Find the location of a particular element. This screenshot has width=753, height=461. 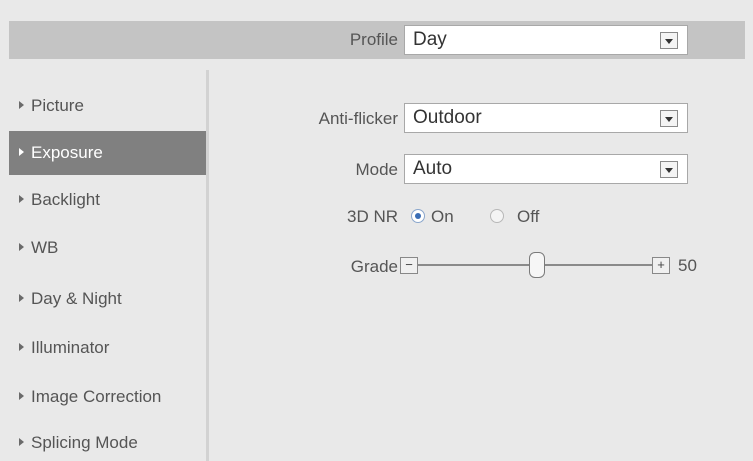

anti-flicker-select: Outdoor is located at coordinates (546, 118).